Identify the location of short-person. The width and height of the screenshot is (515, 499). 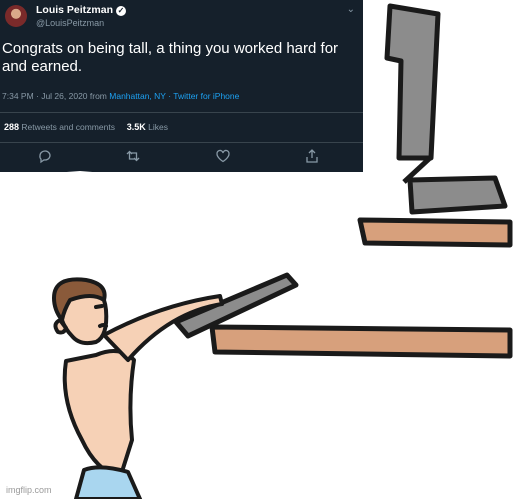
(138, 388).